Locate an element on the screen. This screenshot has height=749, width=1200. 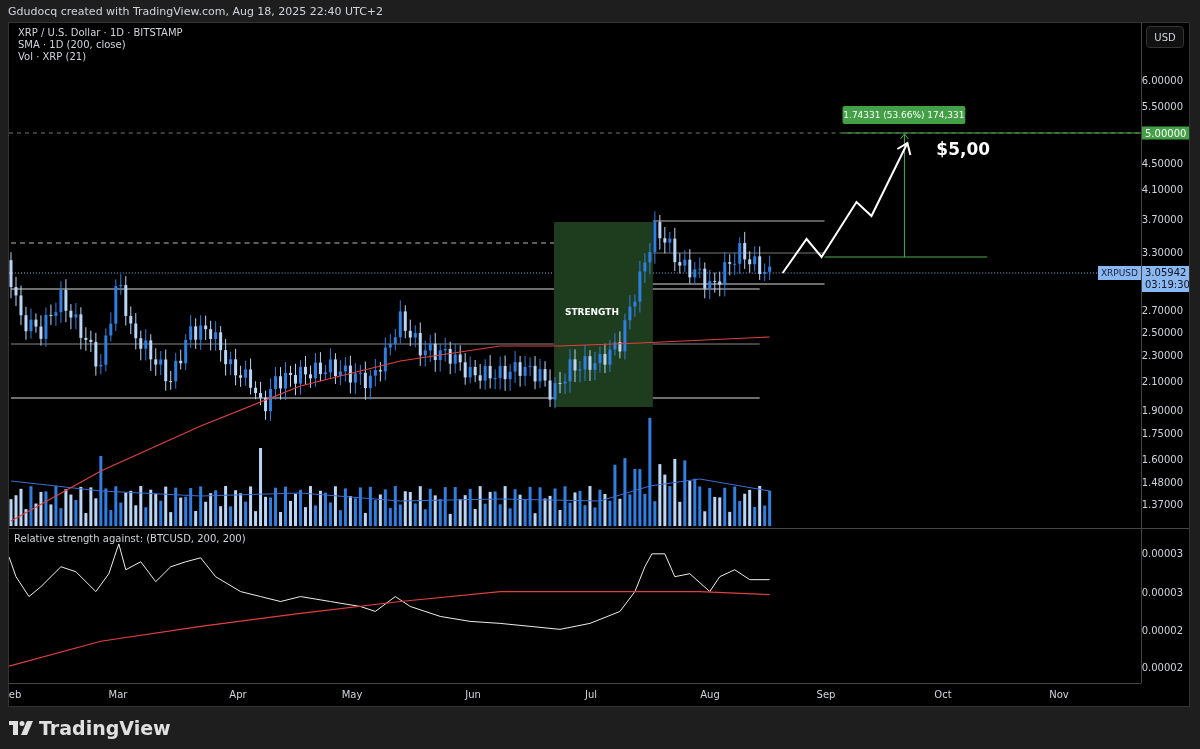
price-label: 5.50000 is located at coordinates (1162, 106).